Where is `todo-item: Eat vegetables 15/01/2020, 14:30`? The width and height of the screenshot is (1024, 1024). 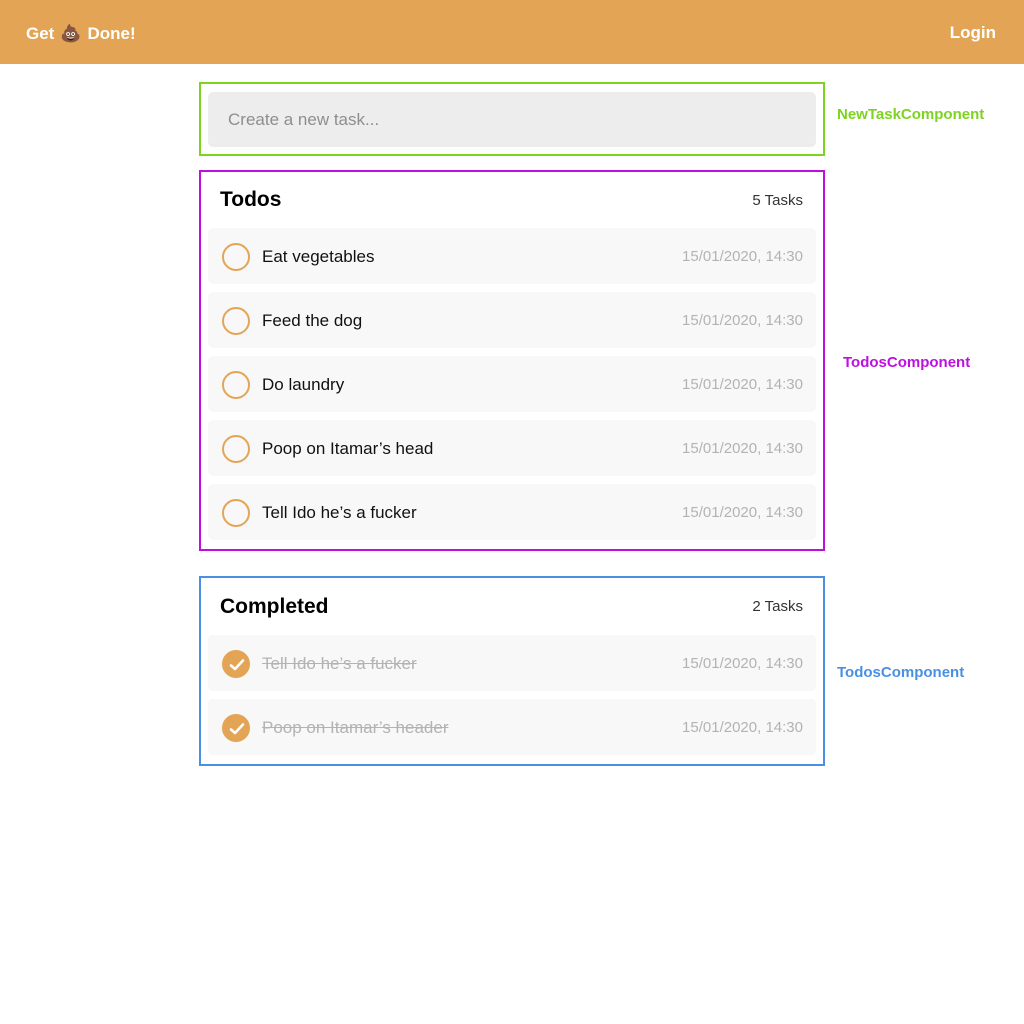
todo-item: Eat vegetables 15/01/2020, 14:30 is located at coordinates (512, 256).